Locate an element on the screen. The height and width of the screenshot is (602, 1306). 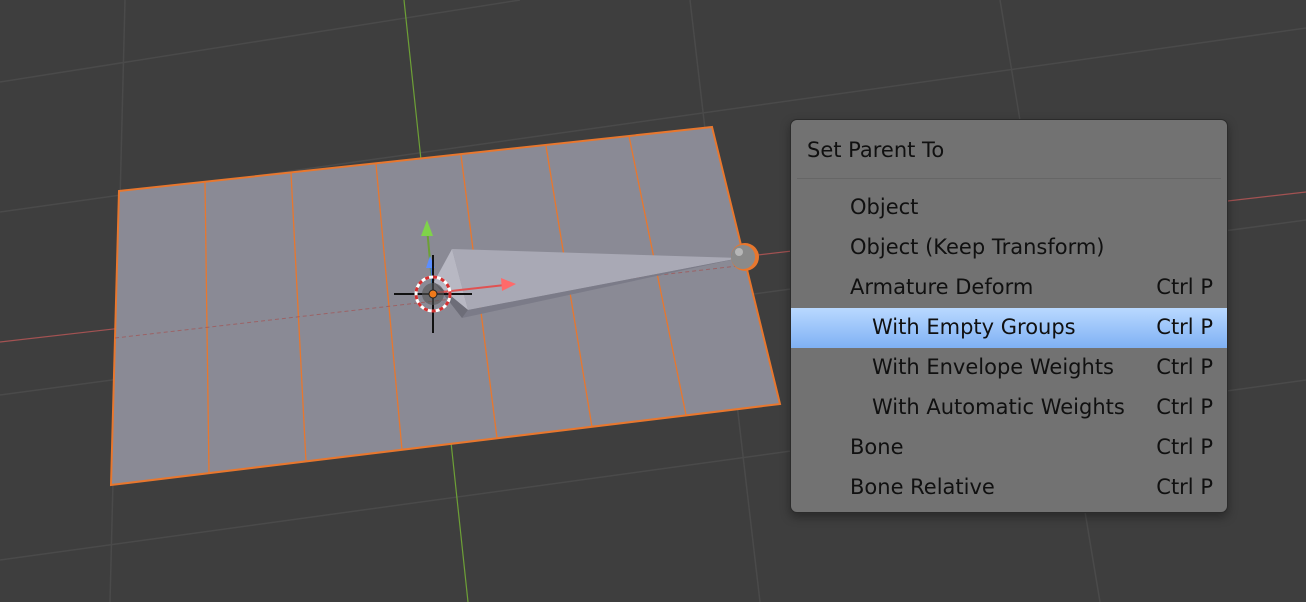
menu-item-bone: Bone Ctrl P is located at coordinates (1009, 448).